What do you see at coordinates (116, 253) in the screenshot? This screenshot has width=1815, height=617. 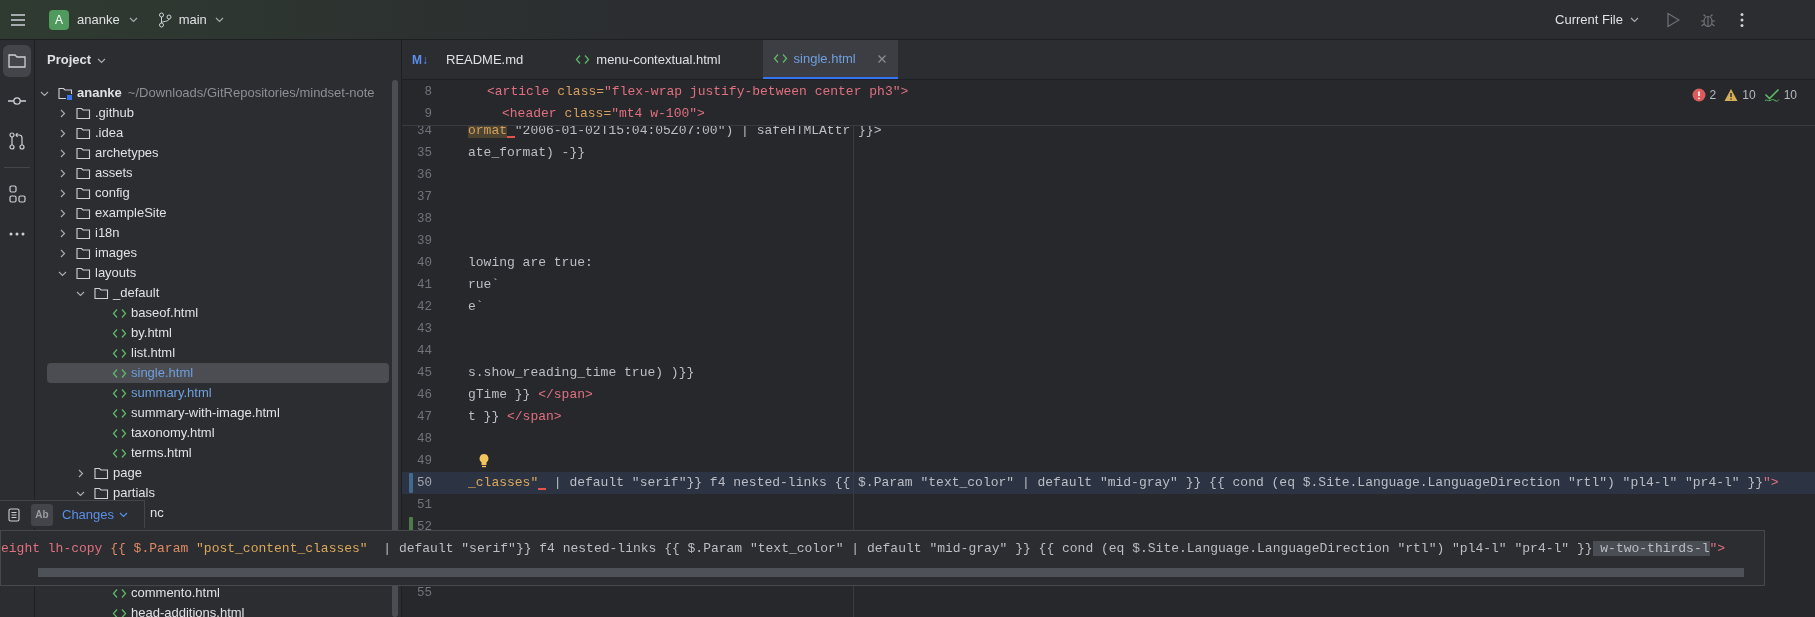 I see `tree-item: images` at bounding box center [116, 253].